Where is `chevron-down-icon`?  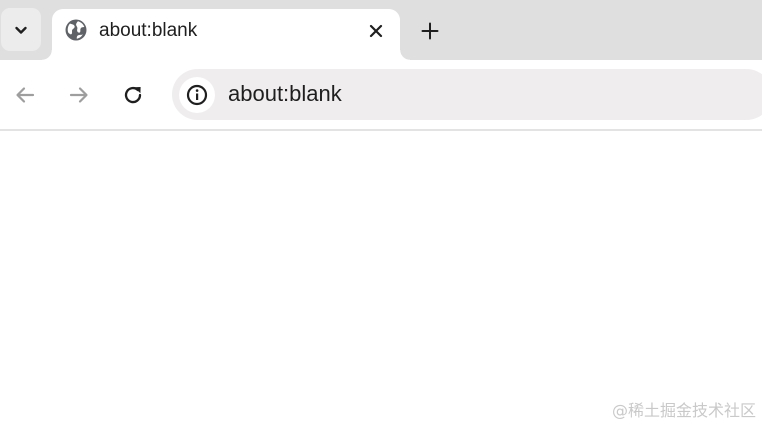 chevron-down-icon is located at coordinates (21, 30).